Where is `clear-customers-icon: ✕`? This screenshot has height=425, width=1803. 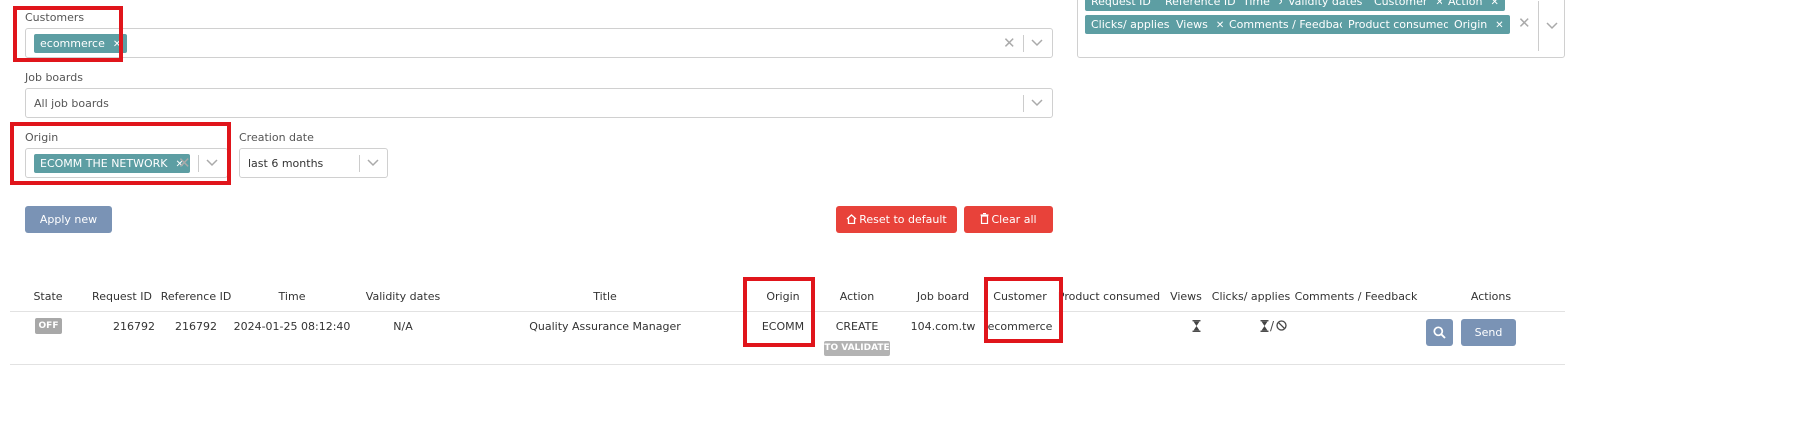
clear-customers-icon: ✕ is located at coordinates (1009, 43).